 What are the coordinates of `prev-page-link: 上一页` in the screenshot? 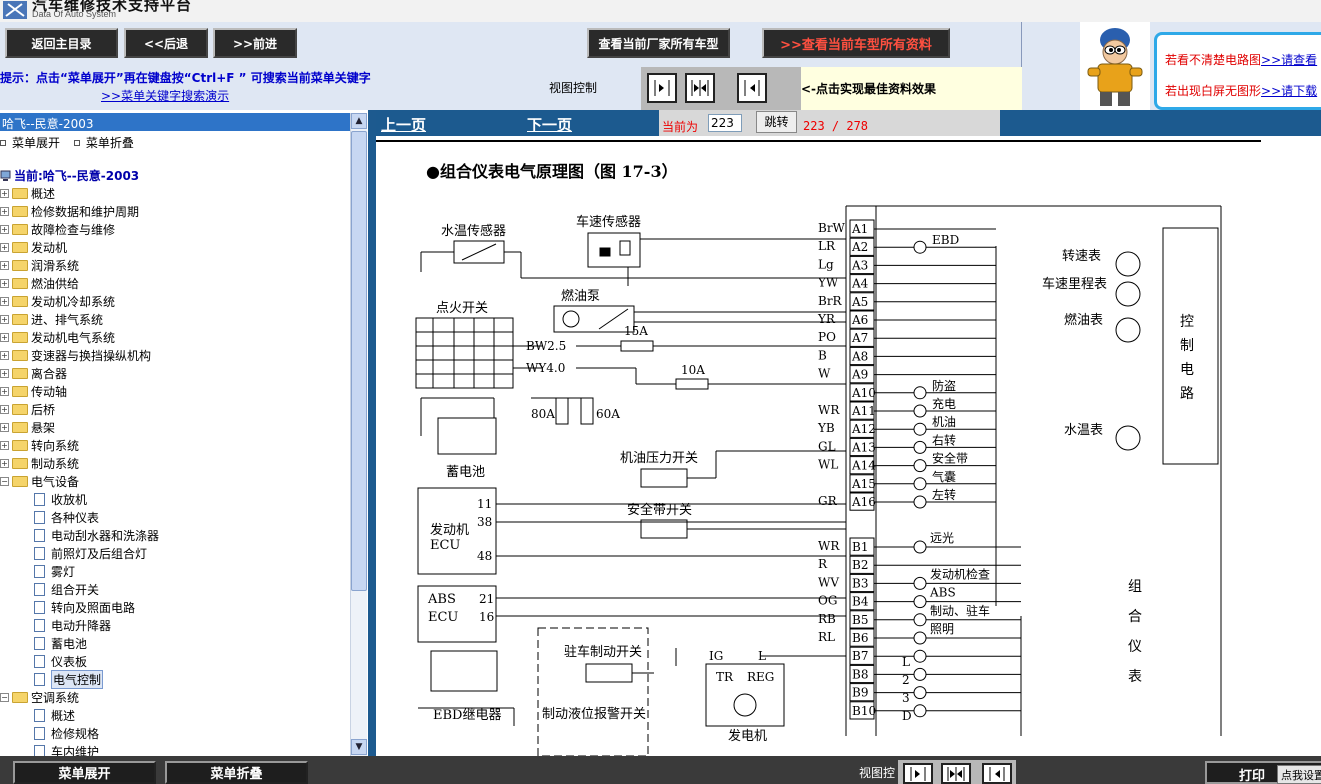 It's located at (403, 124).